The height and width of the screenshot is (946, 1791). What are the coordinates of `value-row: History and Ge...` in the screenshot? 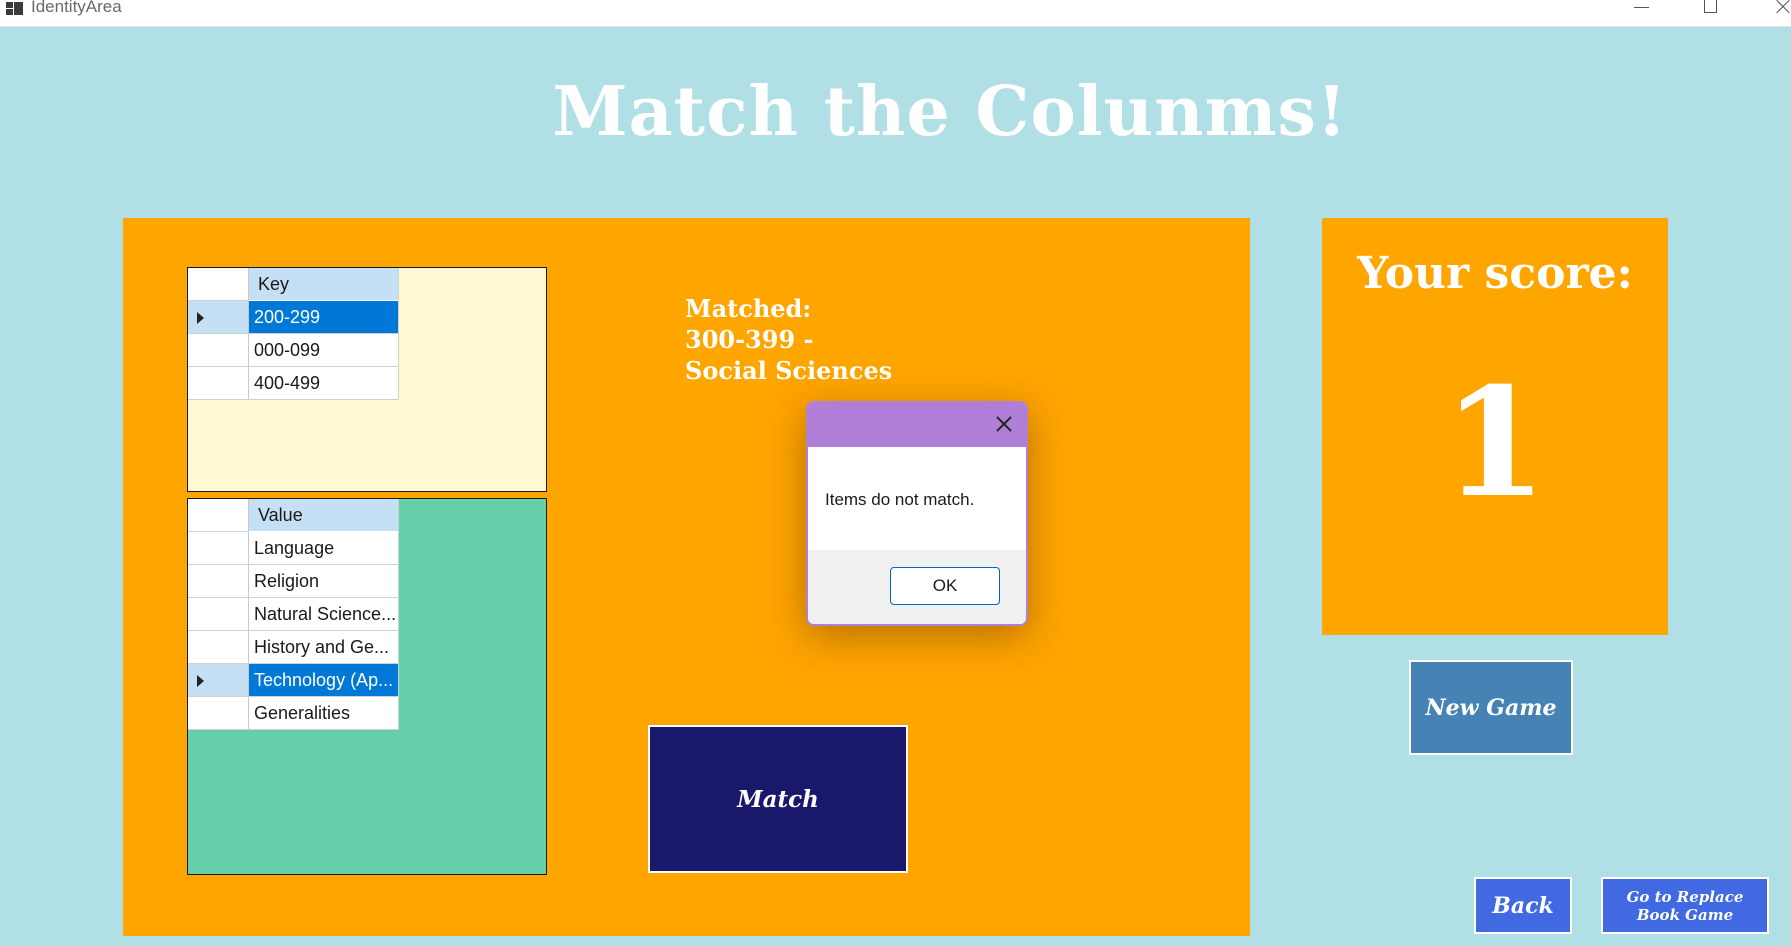 It's located at (293, 647).